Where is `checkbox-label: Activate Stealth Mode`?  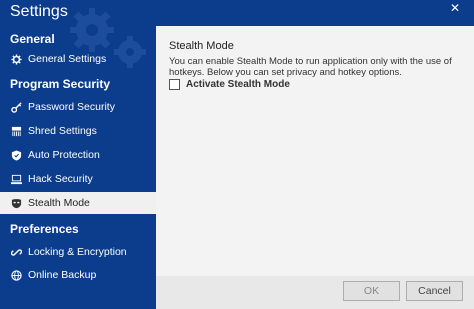 checkbox-label: Activate Stealth Mode is located at coordinates (238, 84).